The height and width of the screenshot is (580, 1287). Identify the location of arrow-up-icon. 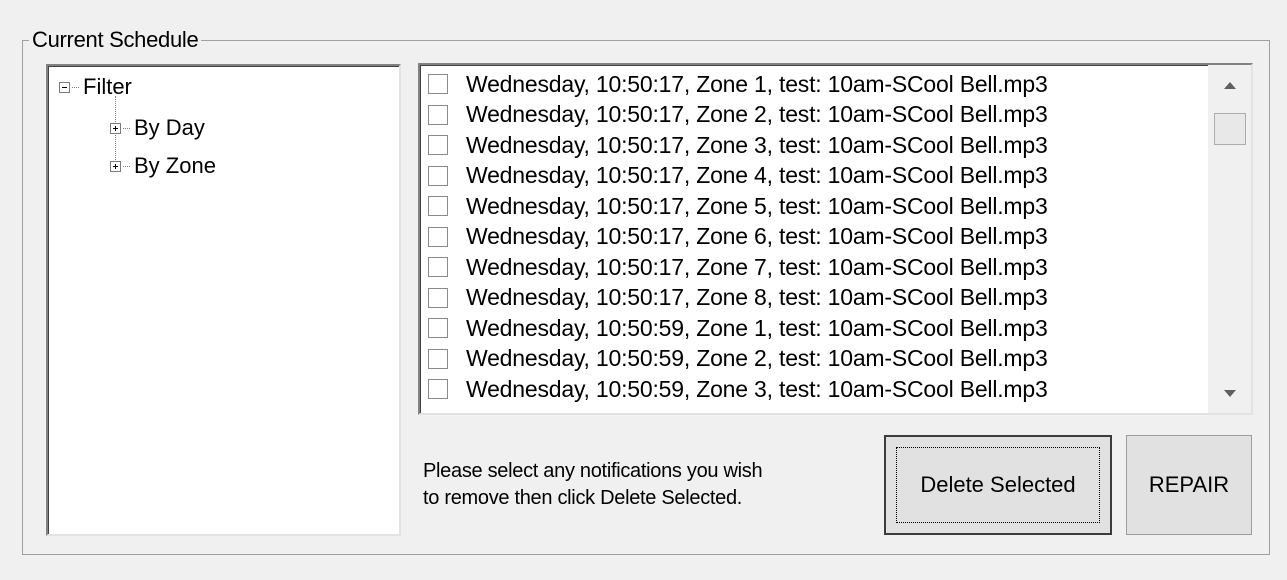
(1229, 85).